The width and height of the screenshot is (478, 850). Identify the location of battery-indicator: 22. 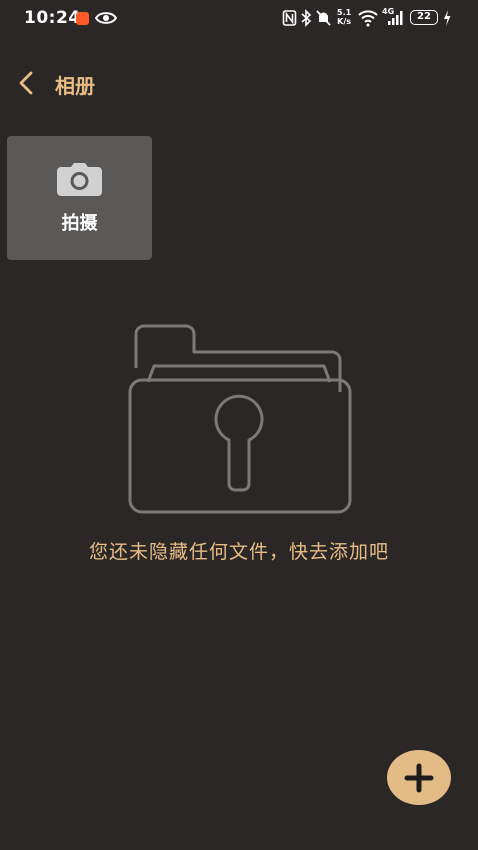
(424, 17).